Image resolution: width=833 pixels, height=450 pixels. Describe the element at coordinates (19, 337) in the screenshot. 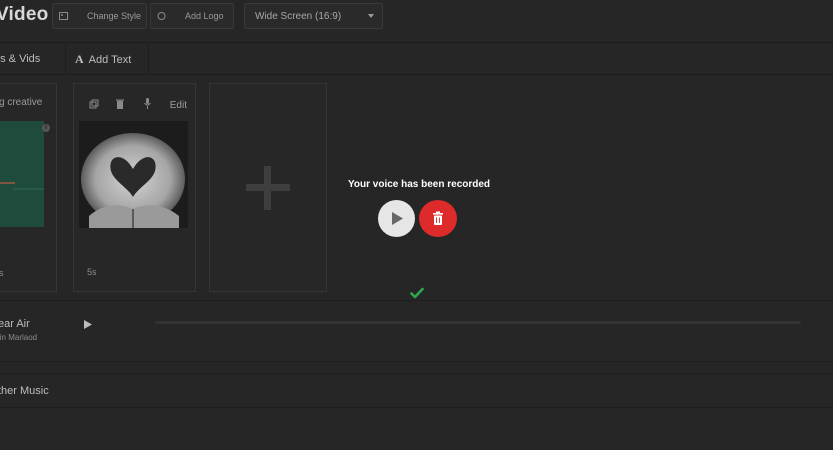

I see `song-artist: lin Marlaod` at that location.